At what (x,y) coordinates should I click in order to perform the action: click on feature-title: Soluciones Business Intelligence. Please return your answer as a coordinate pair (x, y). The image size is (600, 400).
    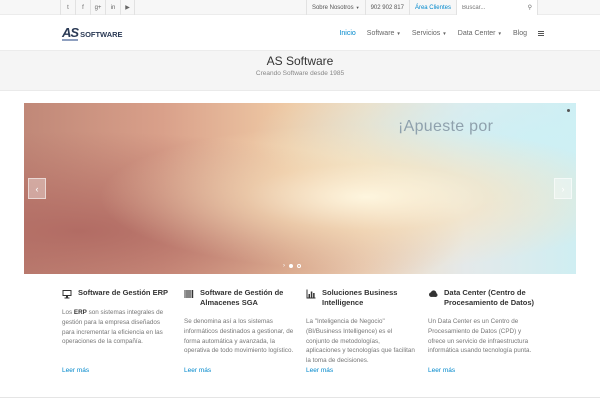
    Looking at the image, I should click on (360, 297).